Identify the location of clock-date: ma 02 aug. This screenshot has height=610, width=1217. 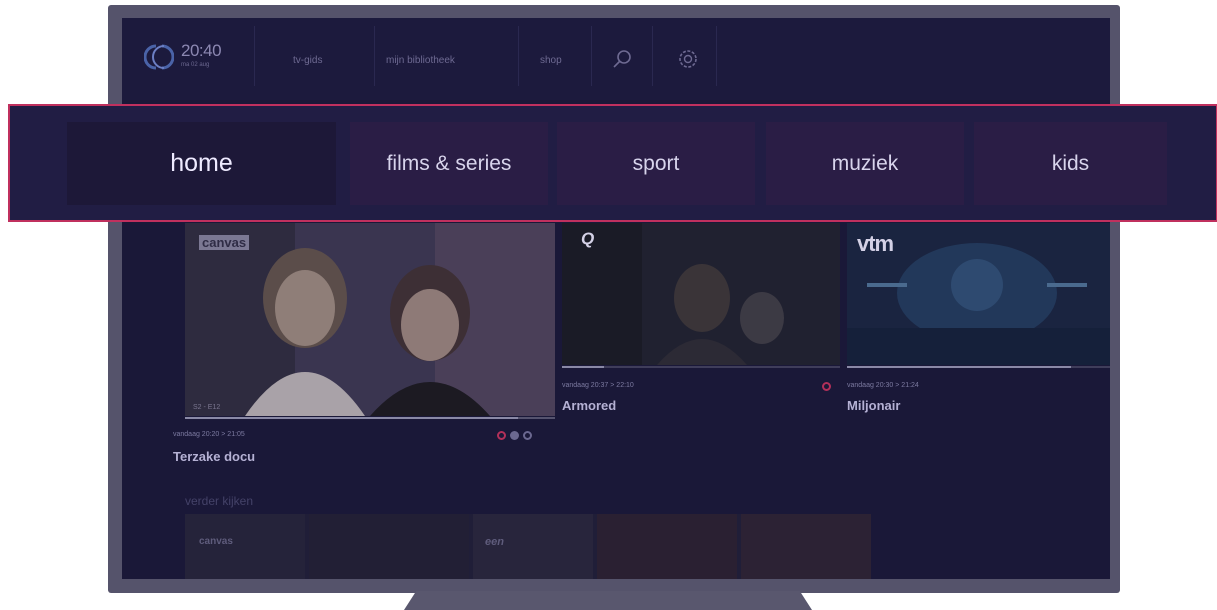
(195, 65).